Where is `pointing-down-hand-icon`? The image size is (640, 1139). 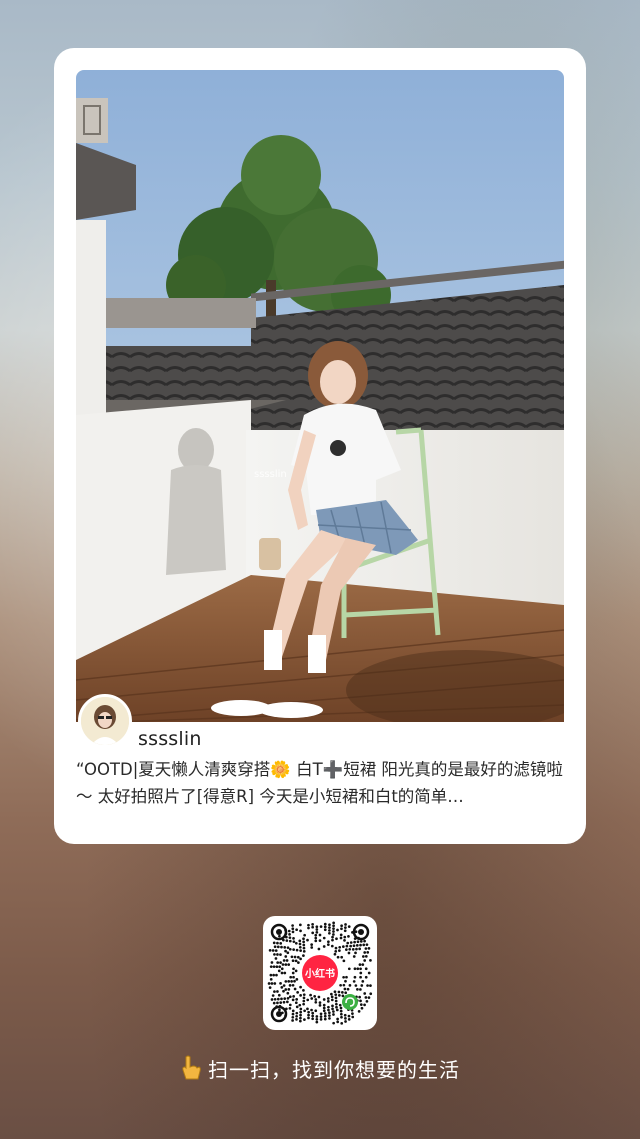
pointing-down-hand-icon is located at coordinates (191, 1067).